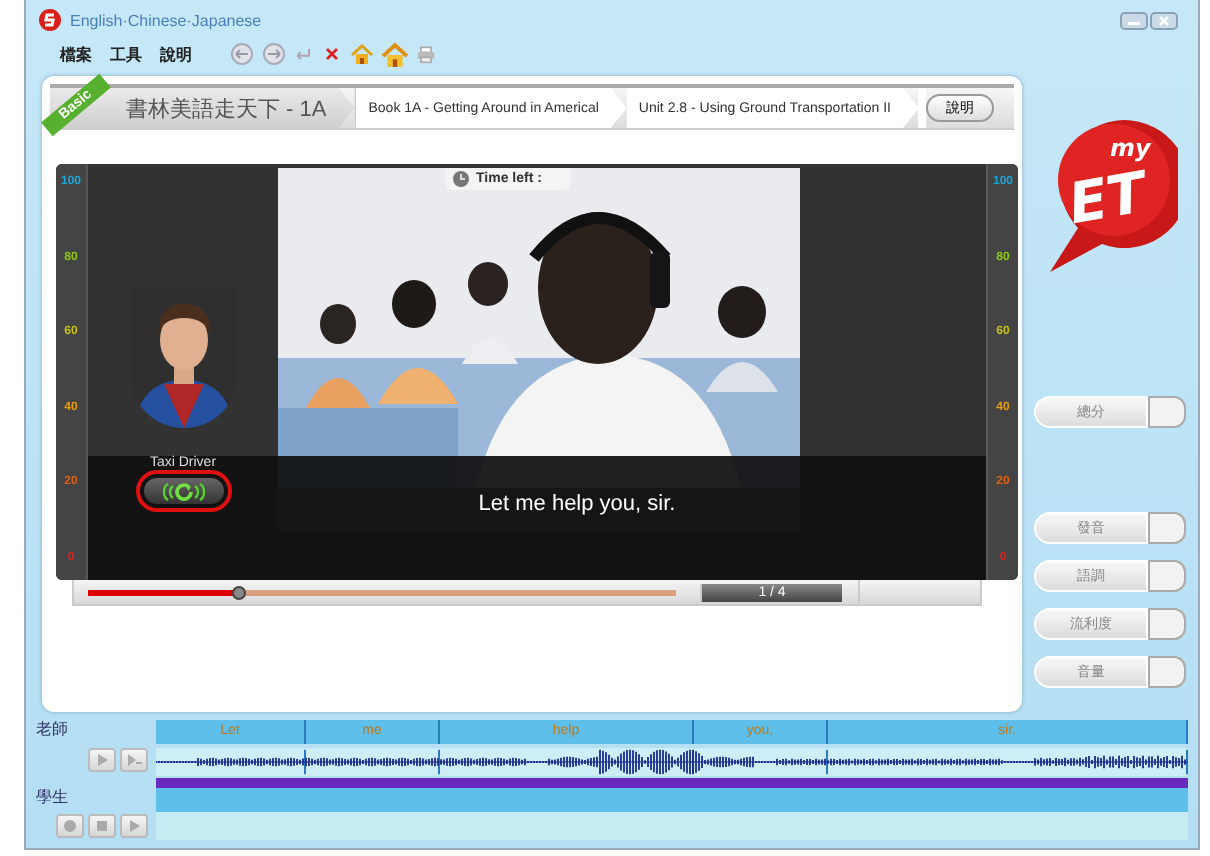 This screenshot has height=856, width=1210. What do you see at coordinates (50, 20) in the screenshot?
I see `app-logo-icon` at bounding box center [50, 20].